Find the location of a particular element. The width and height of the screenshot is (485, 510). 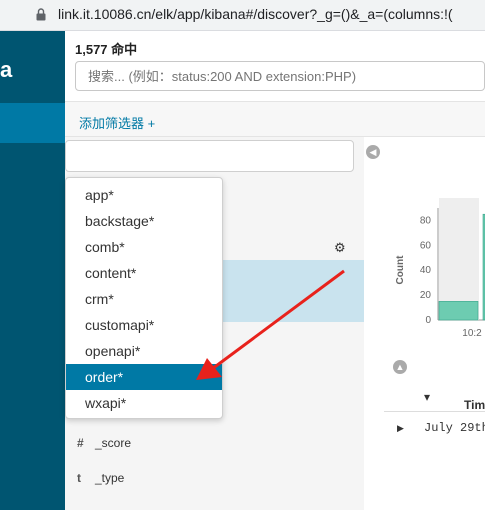

dropdown-item-order: order* is located at coordinates (144, 377).